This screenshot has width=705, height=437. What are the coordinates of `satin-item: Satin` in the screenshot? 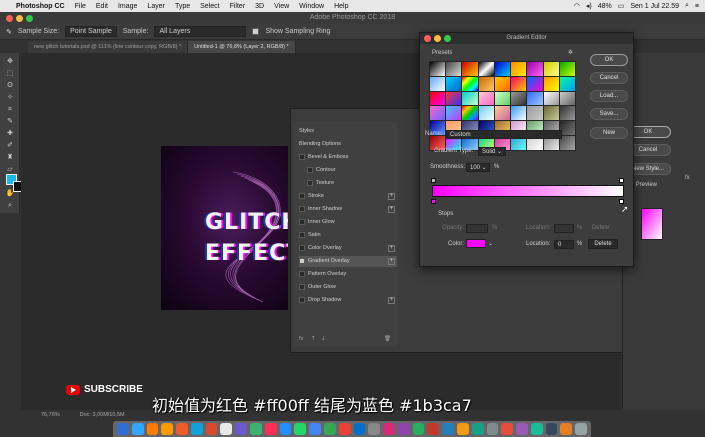 It's located at (348, 235).